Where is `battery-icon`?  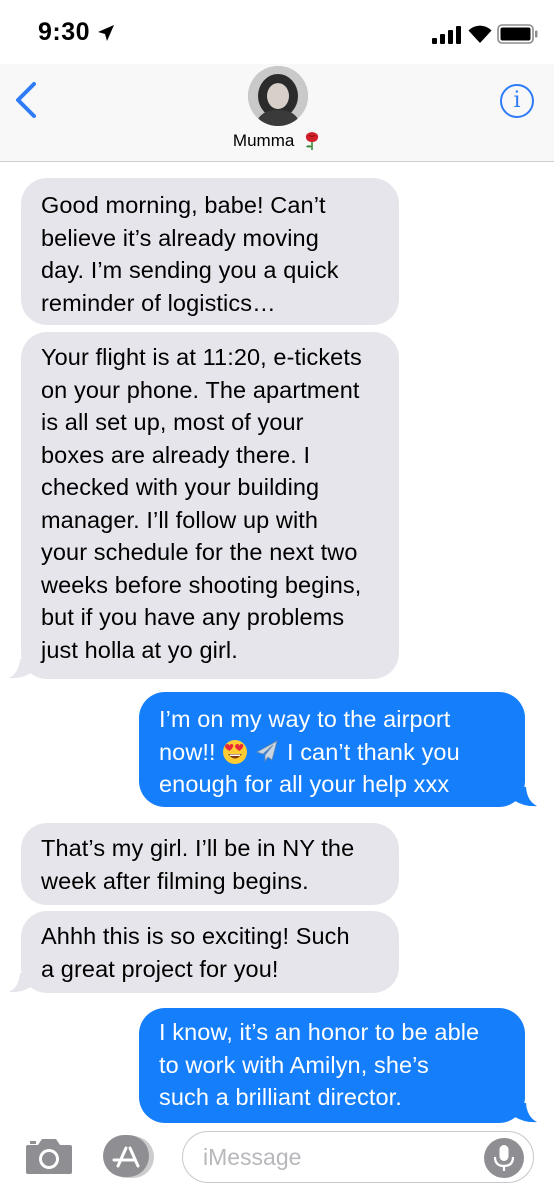
battery-icon is located at coordinates (517, 34).